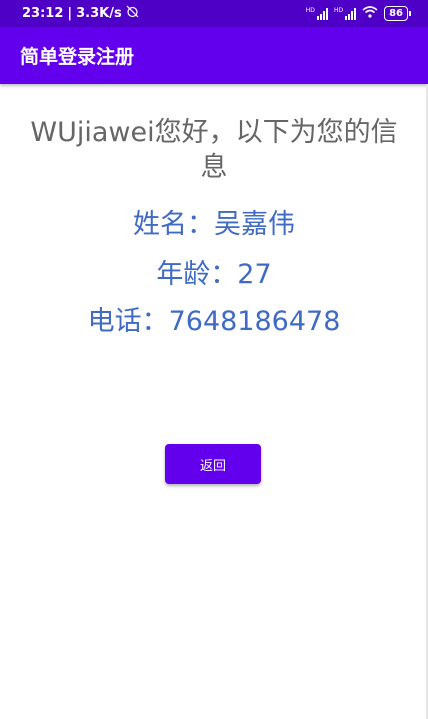 Image resolution: width=428 pixels, height=719 pixels. Describe the element at coordinates (370, 13) in the screenshot. I see `wifi-icon` at that location.